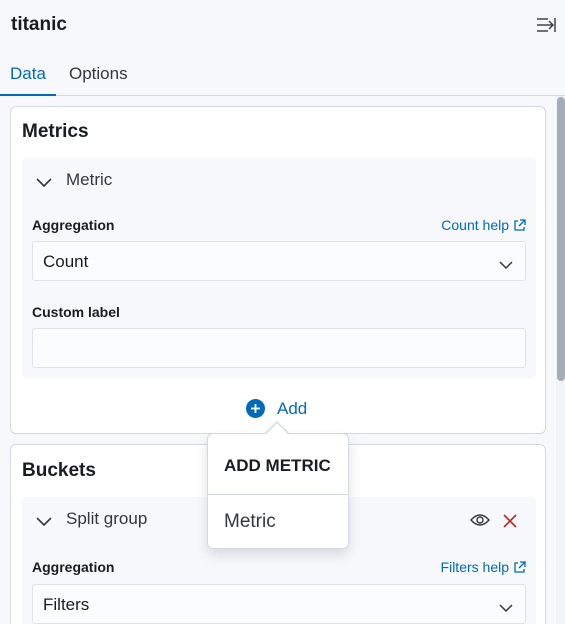 Image resolution: width=565 pixels, height=624 pixels. I want to click on filters-help-link: Filters help, so click(483, 567).